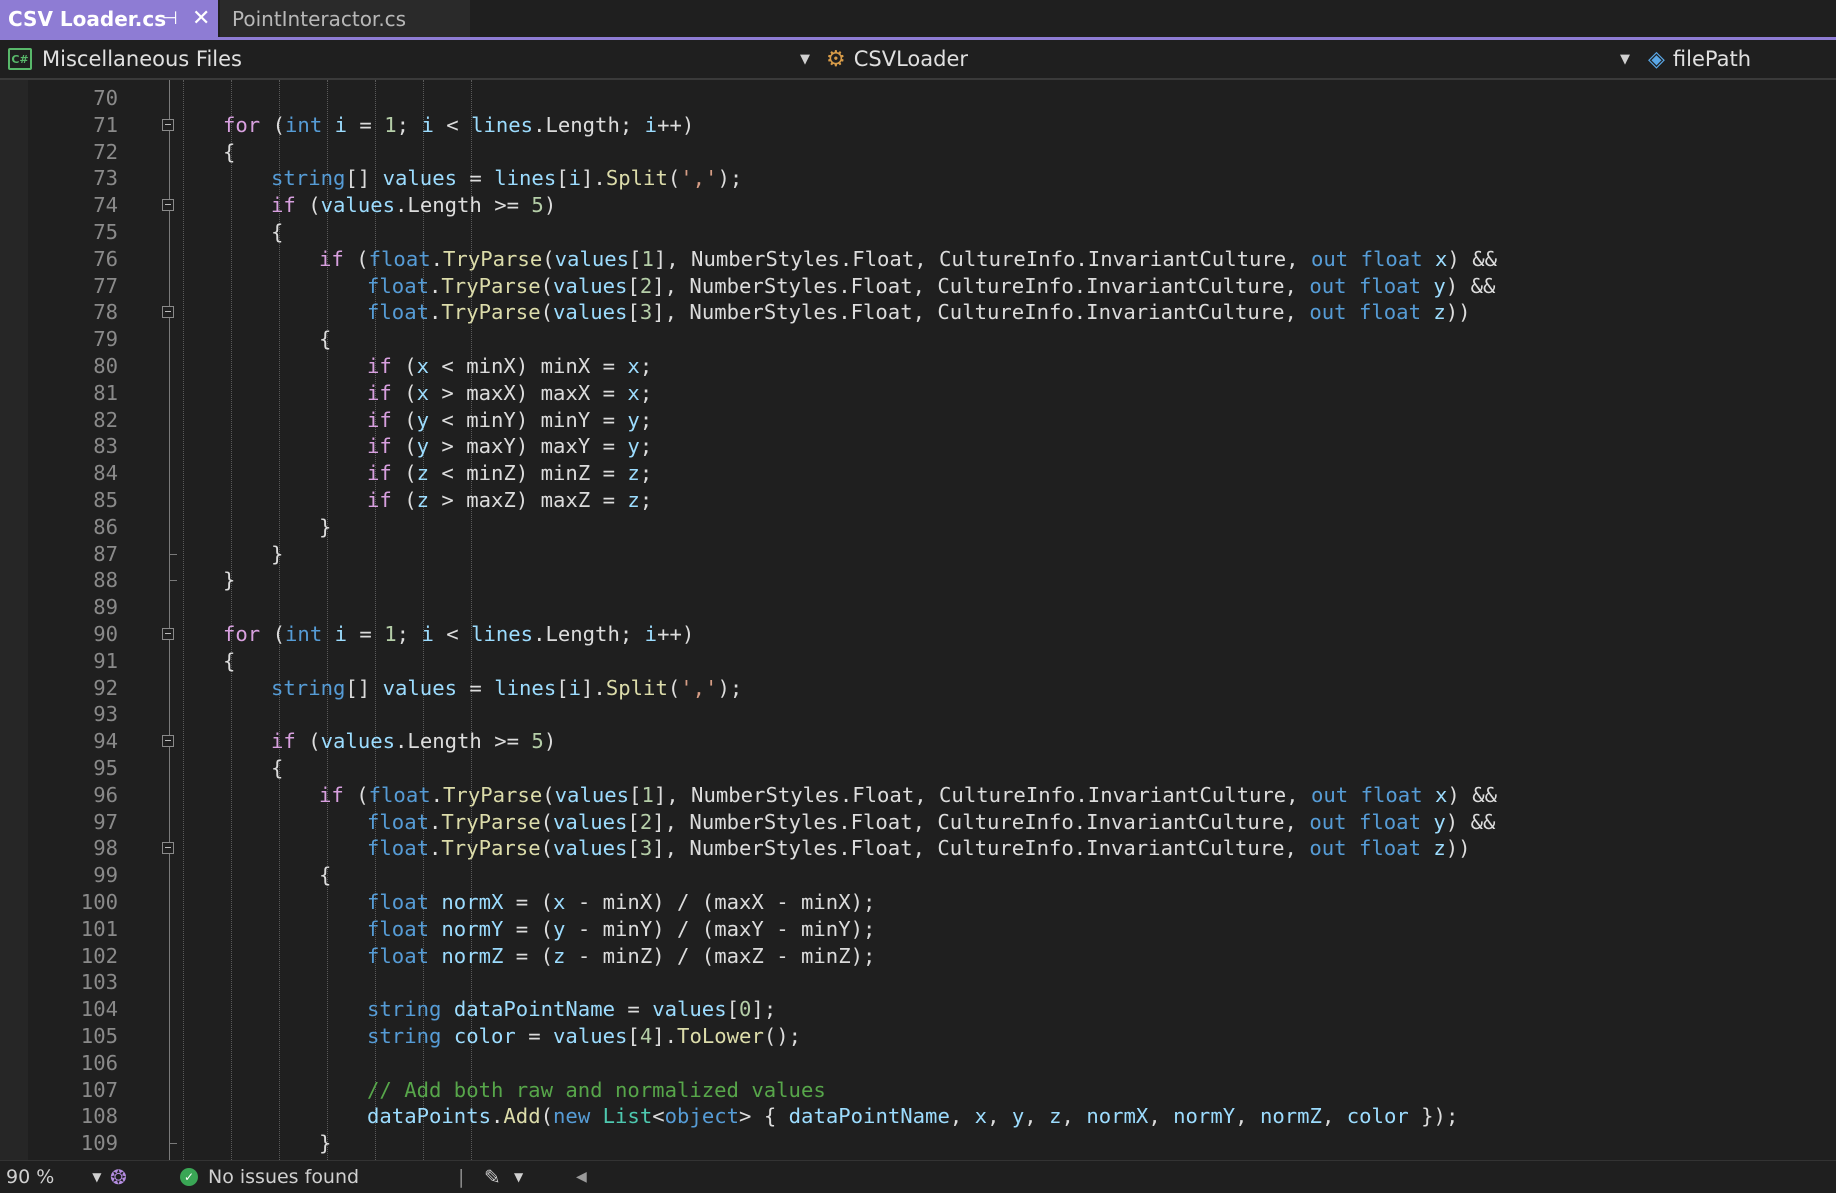 This screenshot has width=1836, height=1193. I want to click on tab-point-interactor: PointInteractor.cs, so click(345, 18).